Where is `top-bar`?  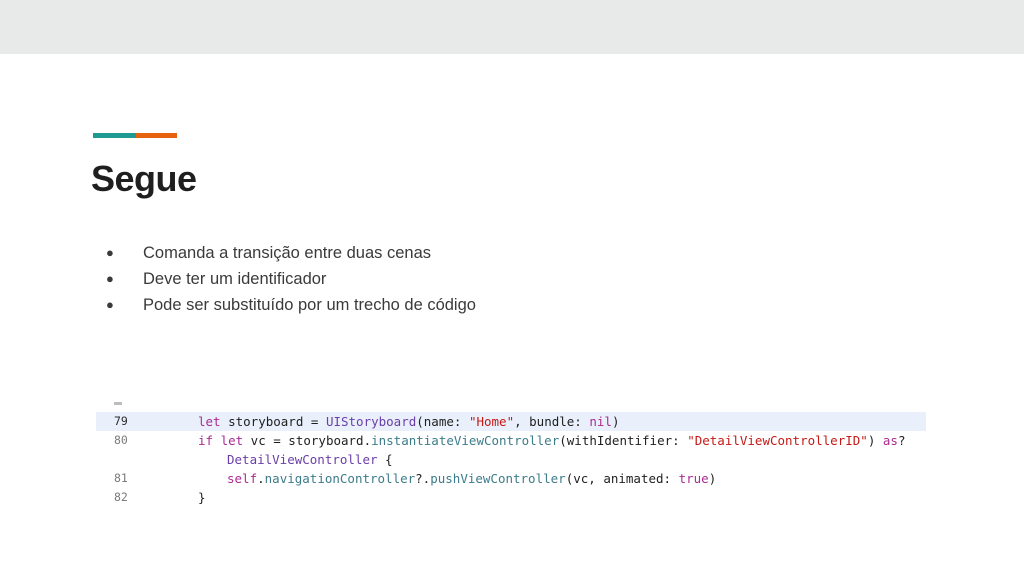
top-bar is located at coordinates (512, 27).